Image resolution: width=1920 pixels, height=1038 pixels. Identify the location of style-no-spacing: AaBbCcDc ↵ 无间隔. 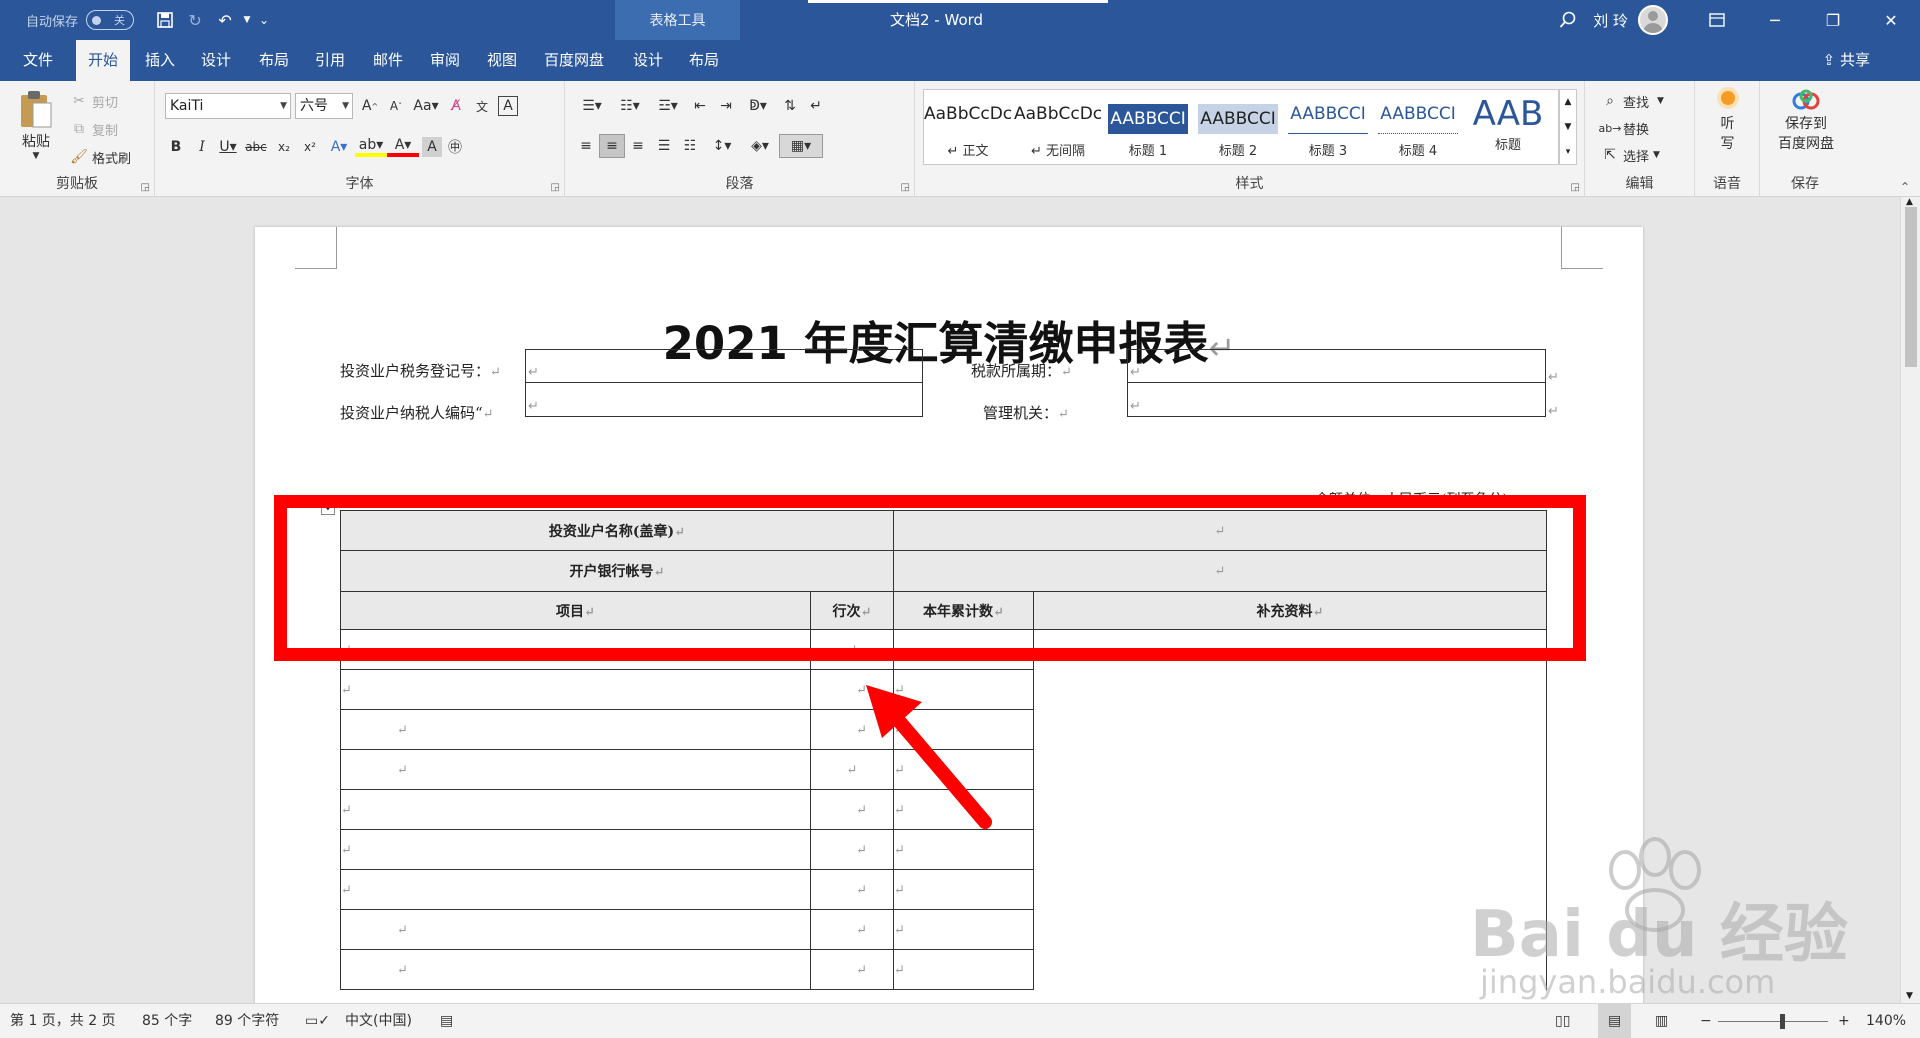
(1058, 128).